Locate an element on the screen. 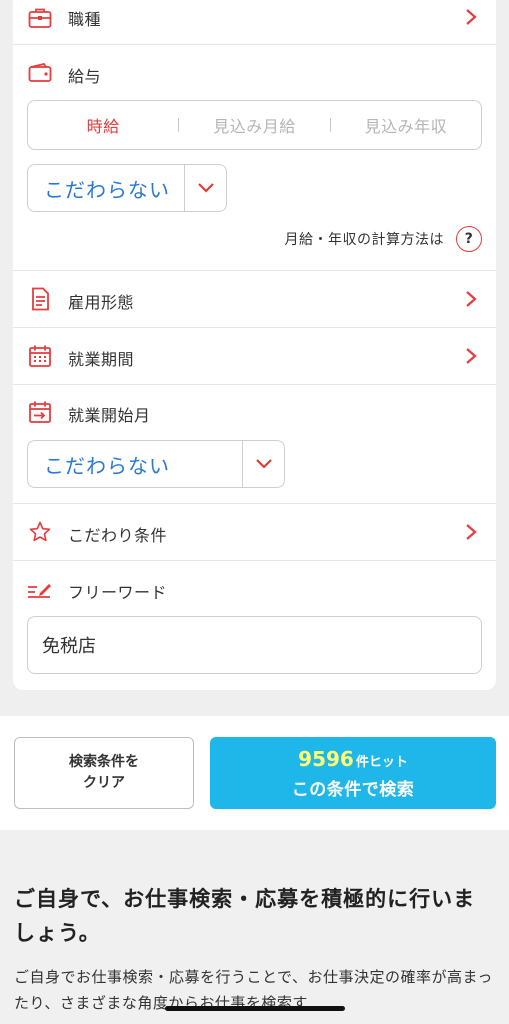 This screenshot has width=509, height=1024. salary-select-value: こだわらない is located at coordinates (107, 189).